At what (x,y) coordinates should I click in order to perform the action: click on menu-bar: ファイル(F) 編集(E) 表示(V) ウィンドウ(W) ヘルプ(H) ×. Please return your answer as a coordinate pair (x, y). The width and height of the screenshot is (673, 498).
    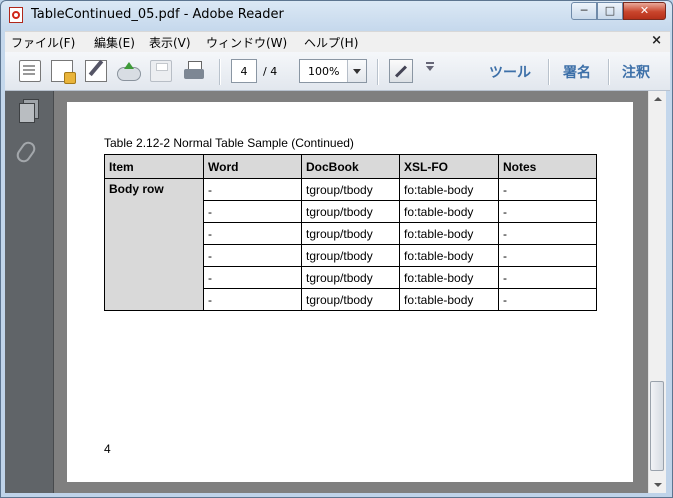
    Looking at the image, I should click on (337, 41).